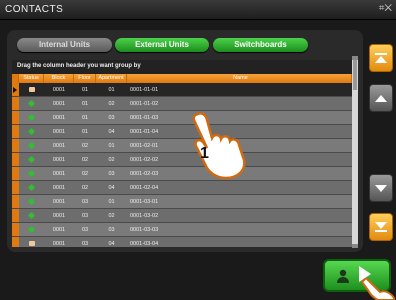 The height and width of the screenshot is (300, 396). Describe the element at coordinates (184, 104) in the screenshot. I see `table-row: 0001 01 02 0001-01-02` at that location.